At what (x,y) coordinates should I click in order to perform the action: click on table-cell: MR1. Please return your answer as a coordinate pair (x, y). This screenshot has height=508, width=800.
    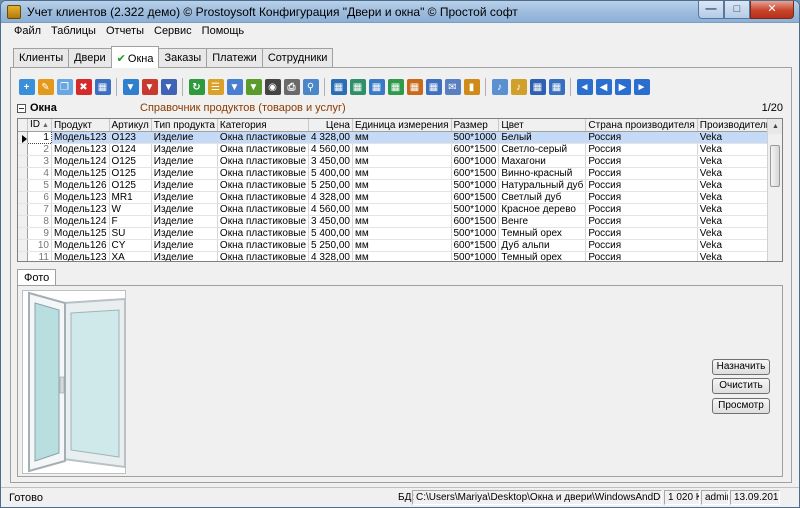
    Looking at the image, I should click on (130, 197).